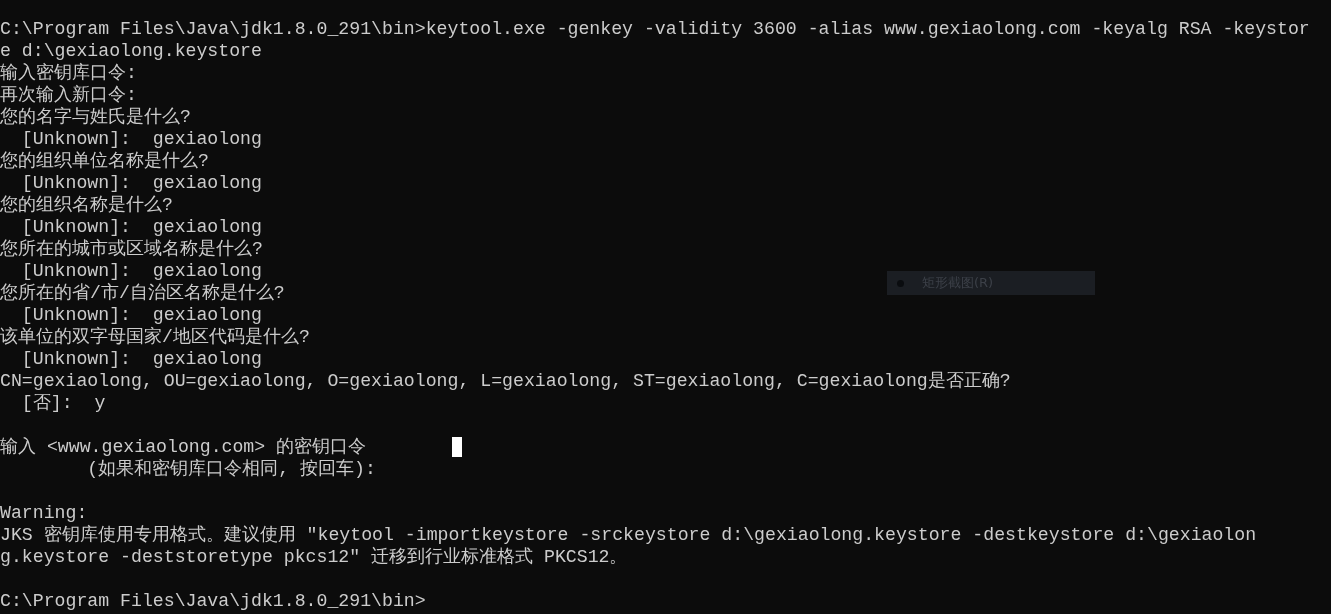 The width and height of the screenshot is (1331, 614). Describe the element at coordinates (628, 535) in the screenshot. I see `console-line: JKS 密钥库使用专用格式。建议使用 "keytool -importkeystore -srckeystore d:\gexiaolong.keystore -destkeystore d:\gexiaolon` at that location.